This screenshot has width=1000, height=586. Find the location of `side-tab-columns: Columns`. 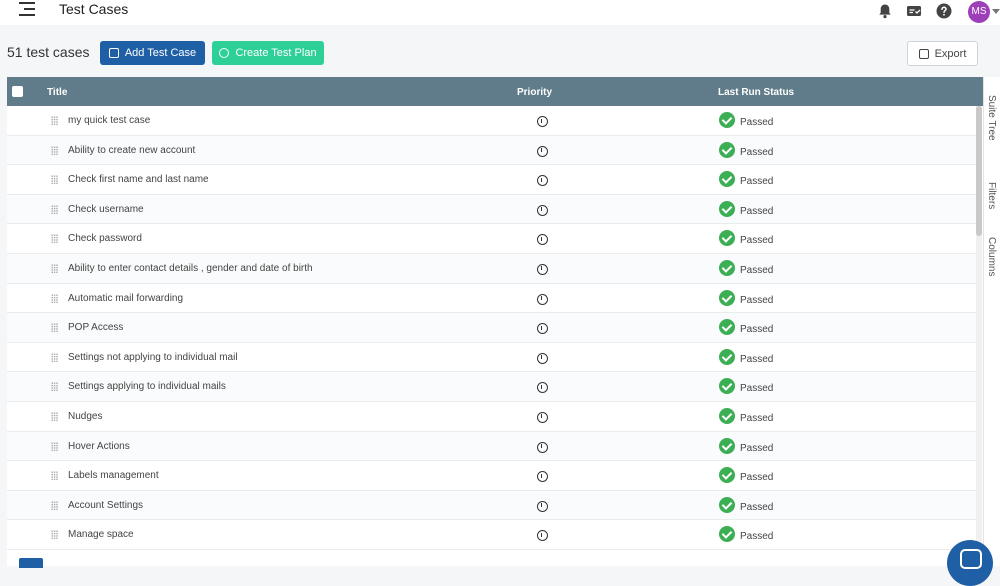

side-tab-columns: Columns is located at coordinates (991, 256).